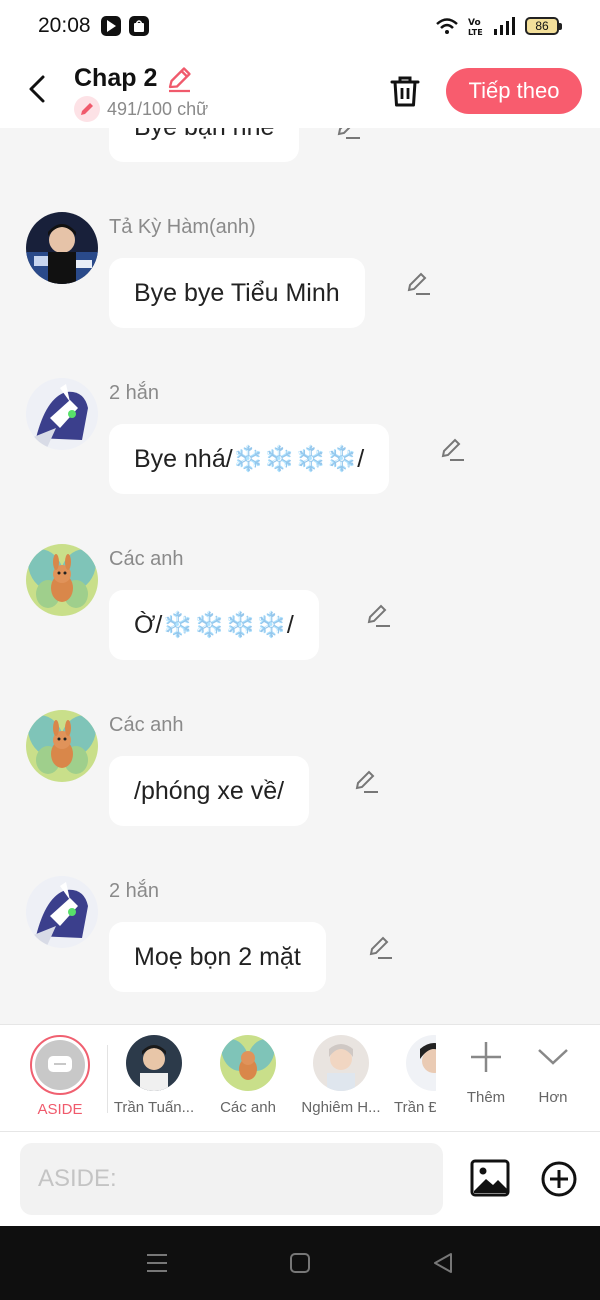  Describe the element at coordinates (204, 135) in the screenshot. I see `message-text: Bye bạn nhé` at that location.